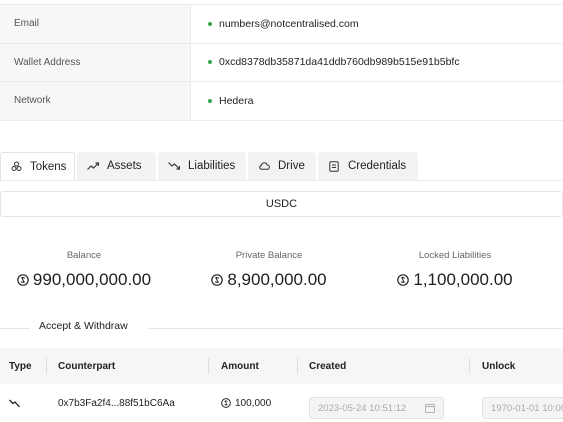 This screenshot has width=563, height=422. I want to click on created-date-value: 2023-05-24 10:51:12, so click(362, 408).